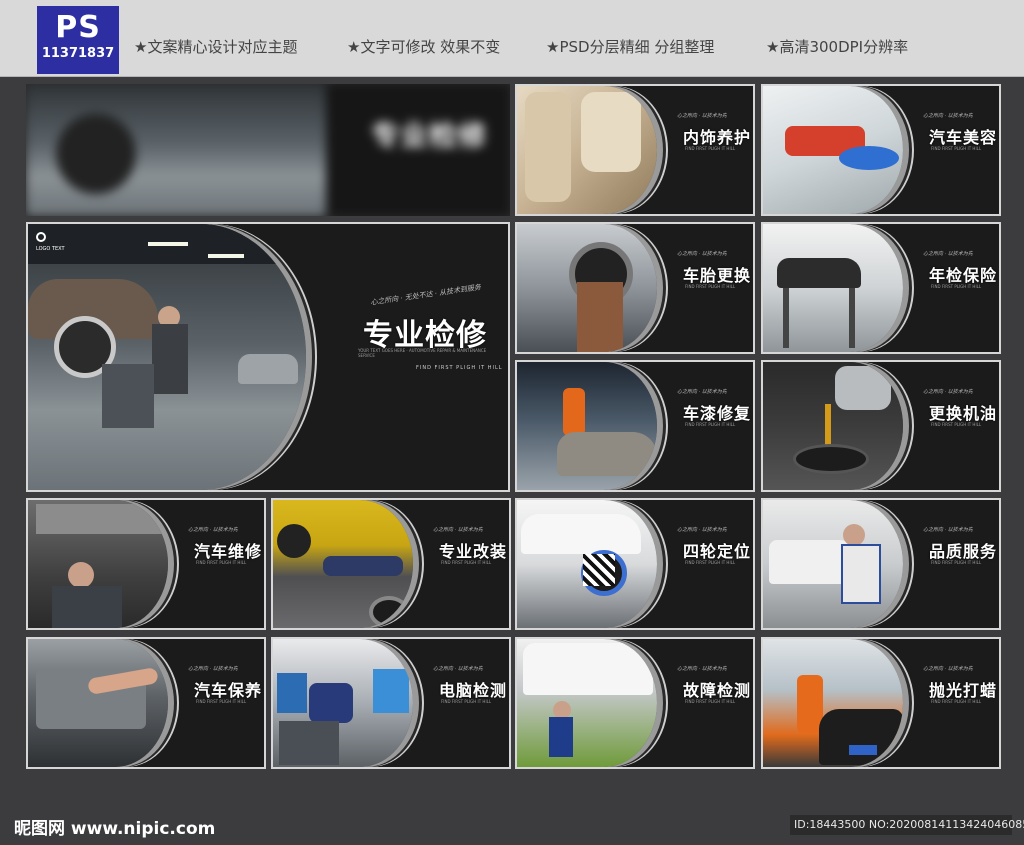 This screenshot has width=1024, height=845. What do you see at coordinates (78, 27) in the screenshot?
I see `ps-logo: PS` at bounding box center [78, 27].